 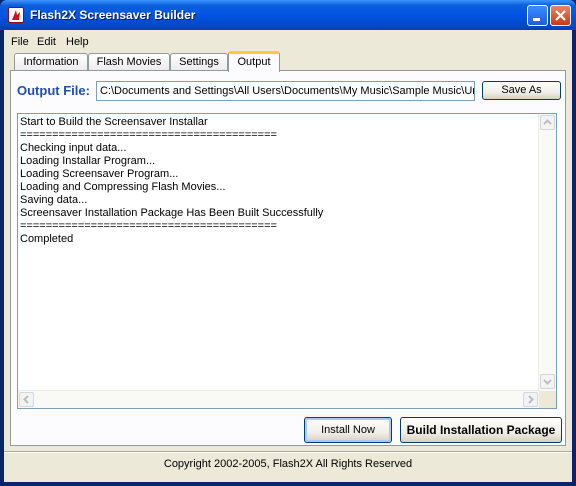 I want to click on scroll-down-arrow-icon, so click(x=547, y=381).